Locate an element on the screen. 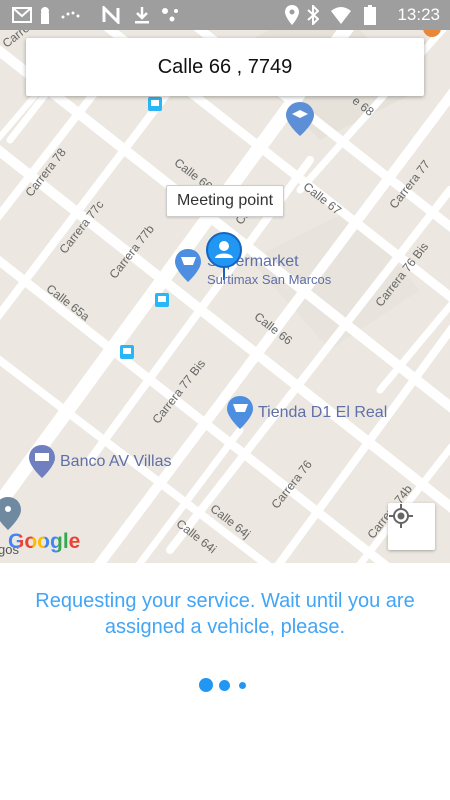 The height and width of the screenshot is (800, 450). meeting-point-tooltip: Meeting point is located at coordinates (225, 201).